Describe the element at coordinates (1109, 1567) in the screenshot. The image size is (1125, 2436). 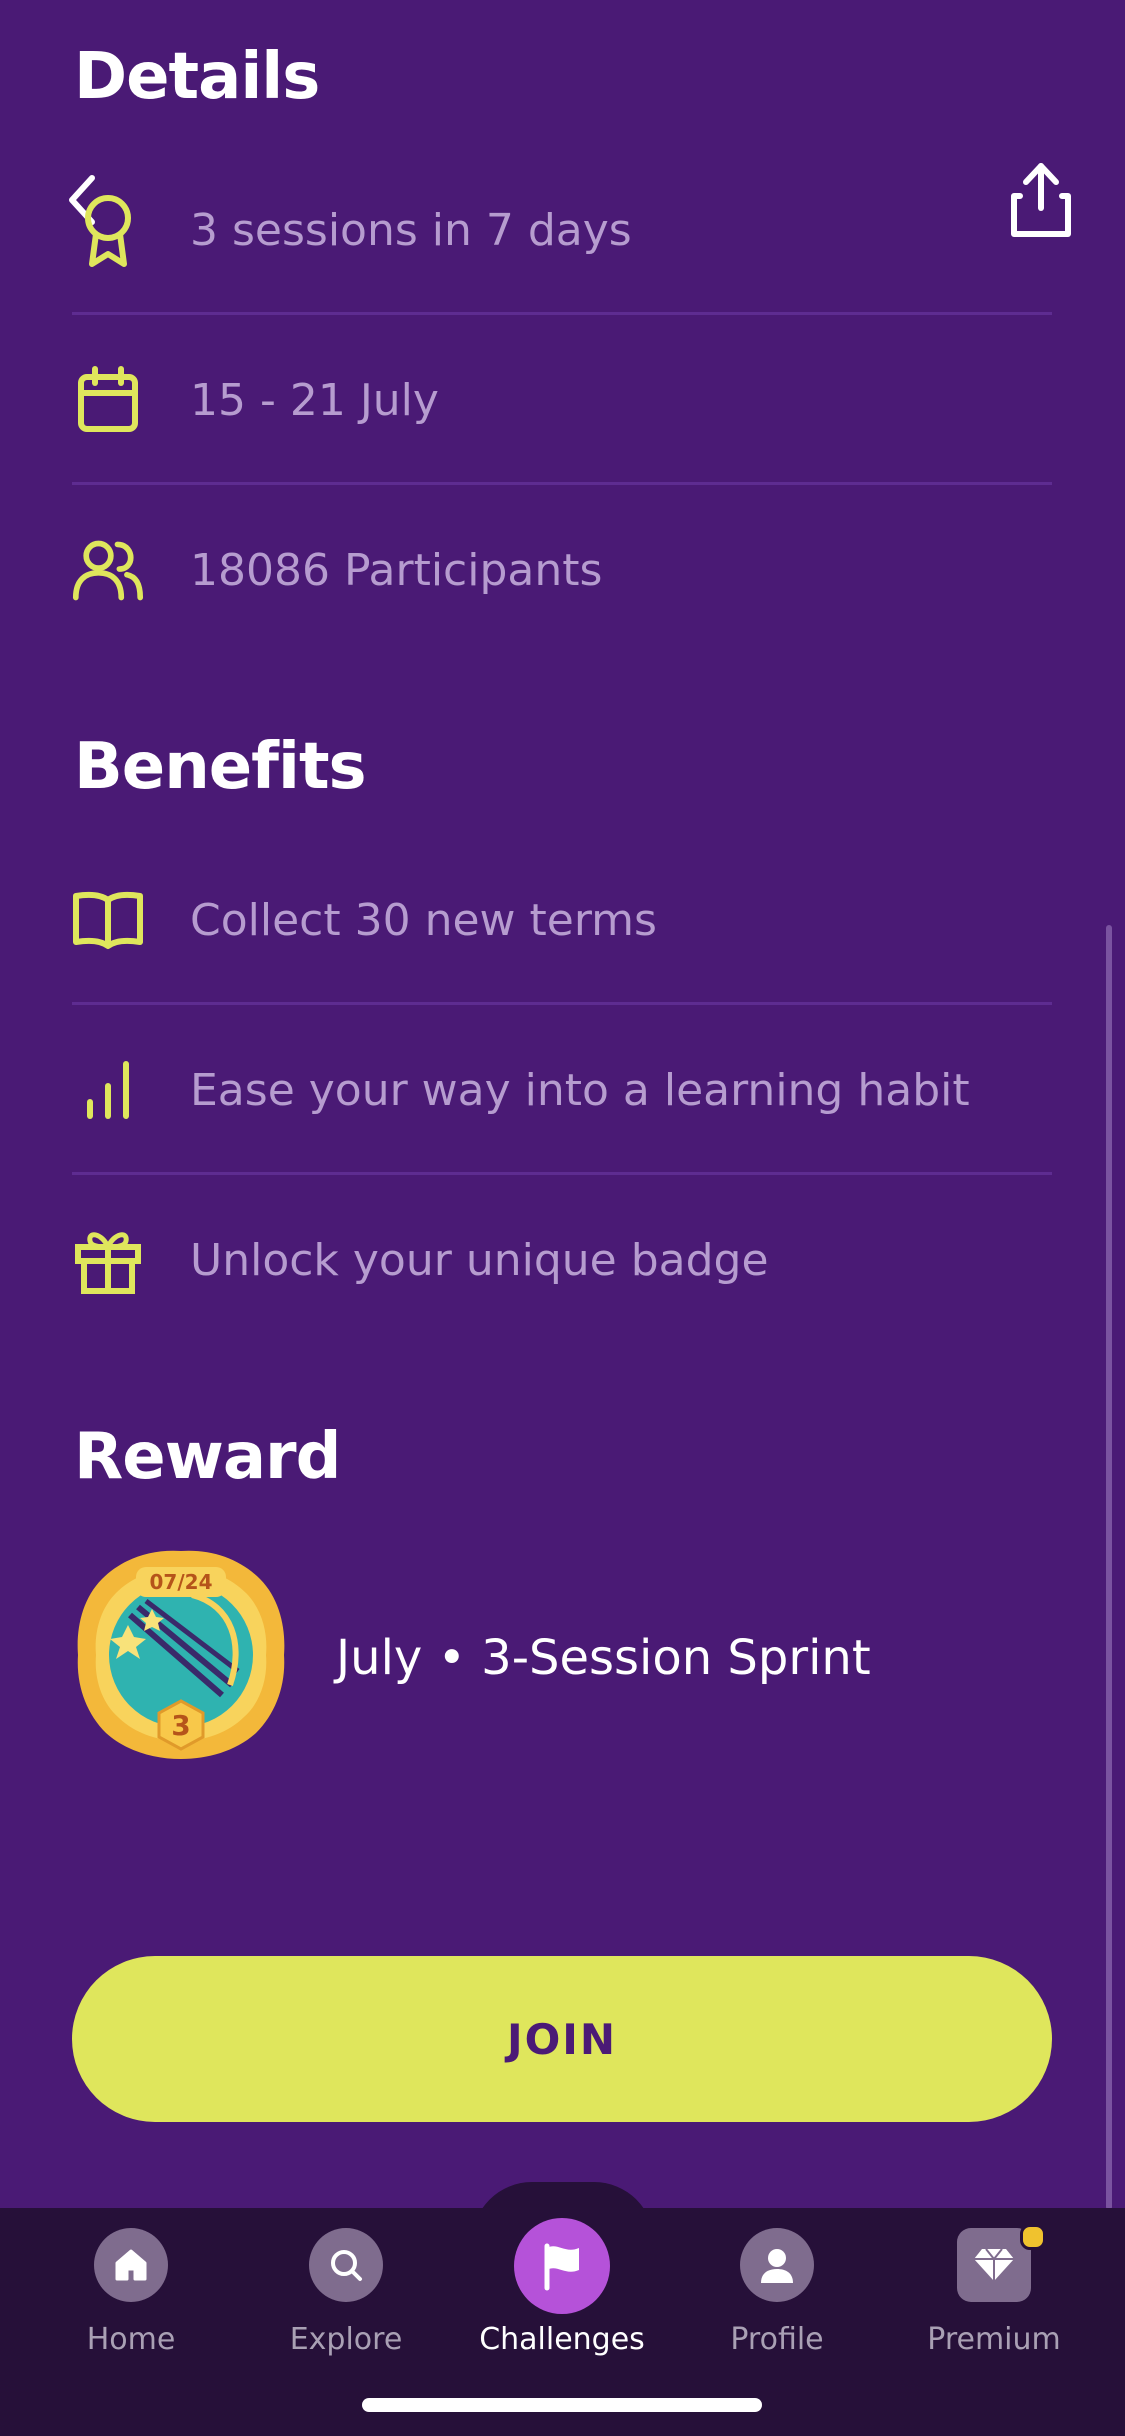
I see `scrollbar` at that location.